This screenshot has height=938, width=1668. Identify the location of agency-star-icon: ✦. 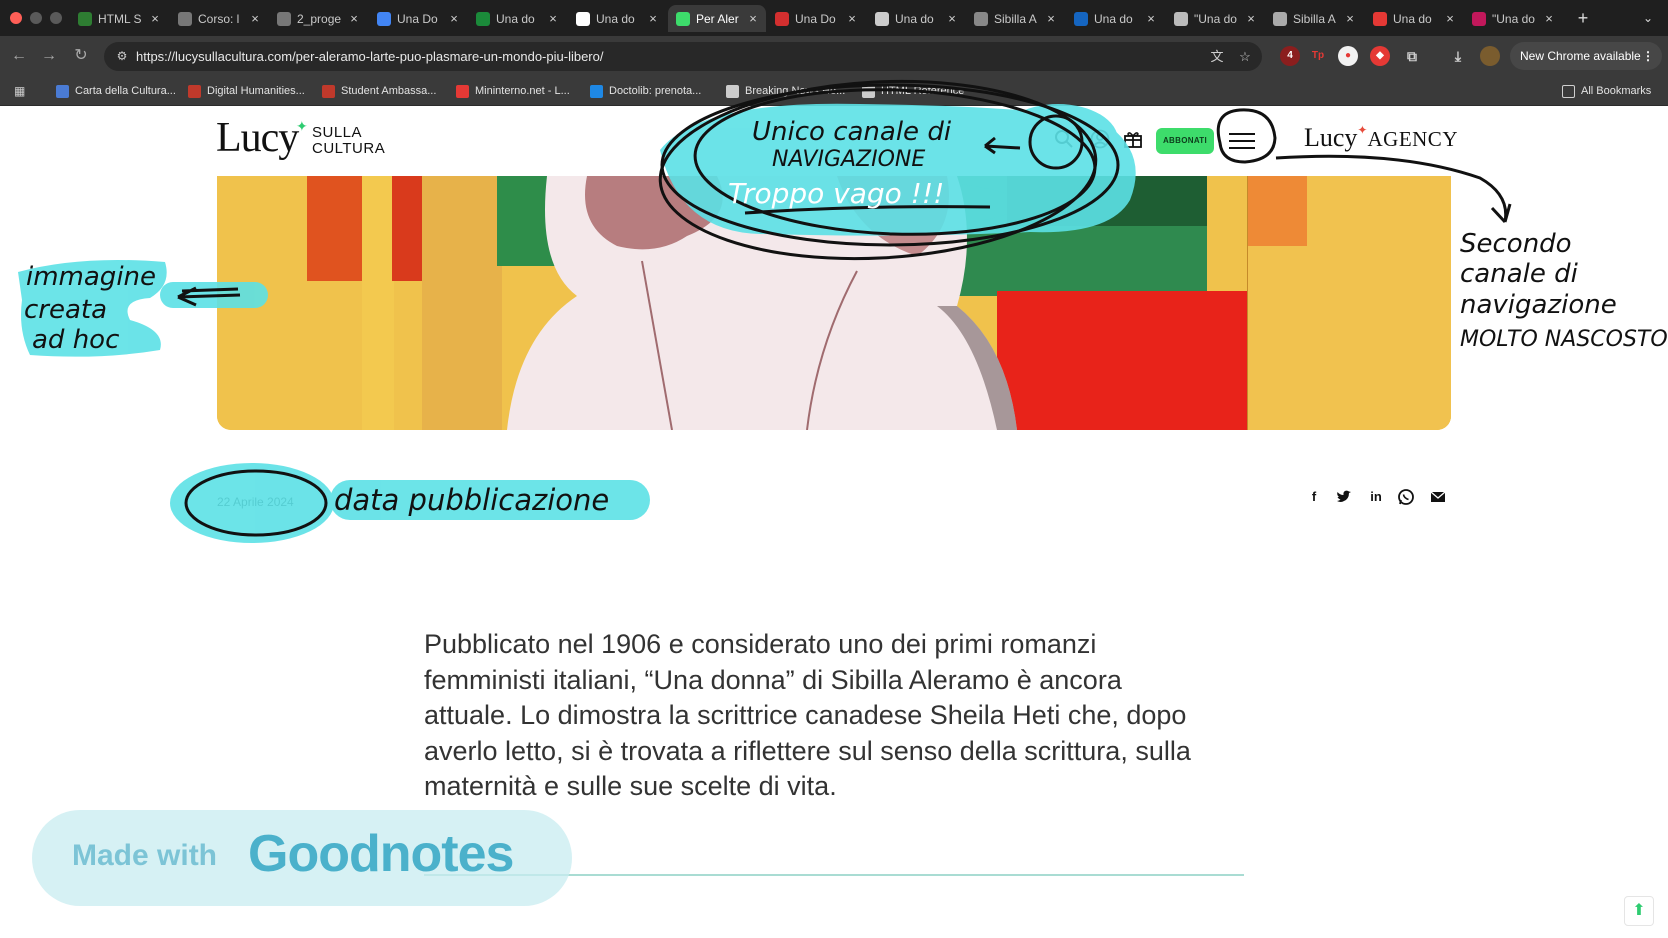
(1362, 130).